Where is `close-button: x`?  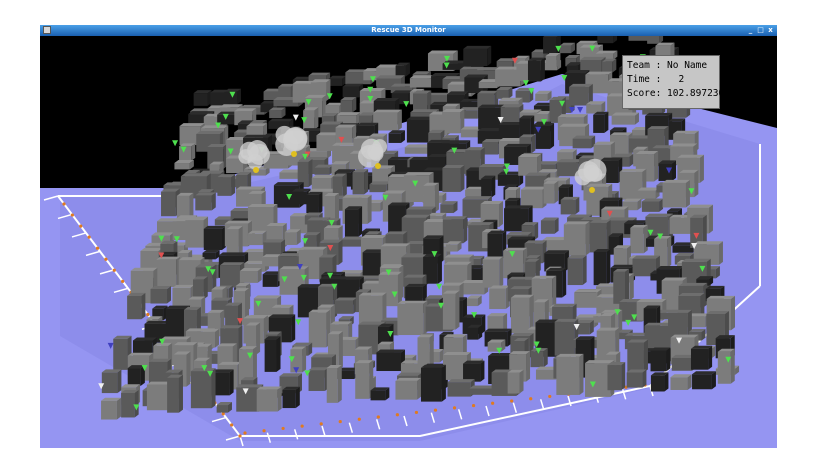 close-button: x is located at coordinates (770, 30).